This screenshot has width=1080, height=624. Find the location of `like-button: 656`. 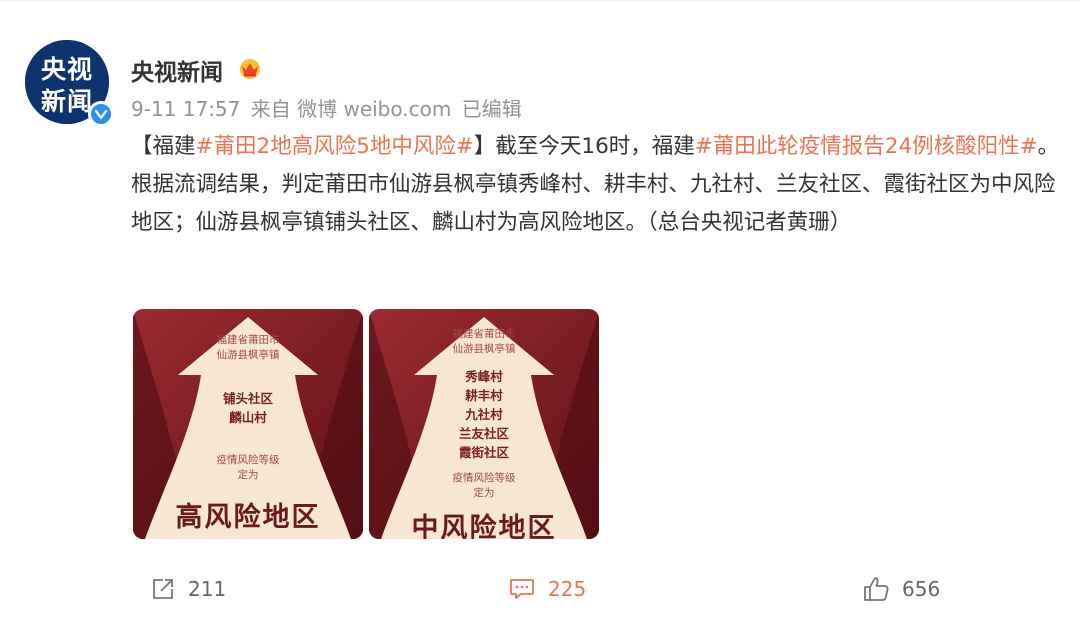

like-button: 656 is located at coordinates (901, 589).